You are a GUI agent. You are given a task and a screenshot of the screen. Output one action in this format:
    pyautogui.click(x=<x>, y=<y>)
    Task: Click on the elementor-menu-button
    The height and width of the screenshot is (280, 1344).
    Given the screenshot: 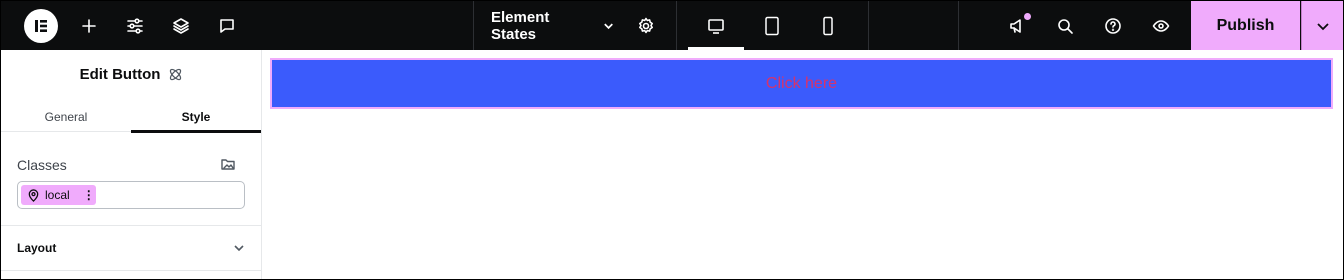 What is the action you would take?
    pyautogui.click(x=41, y=25)
    